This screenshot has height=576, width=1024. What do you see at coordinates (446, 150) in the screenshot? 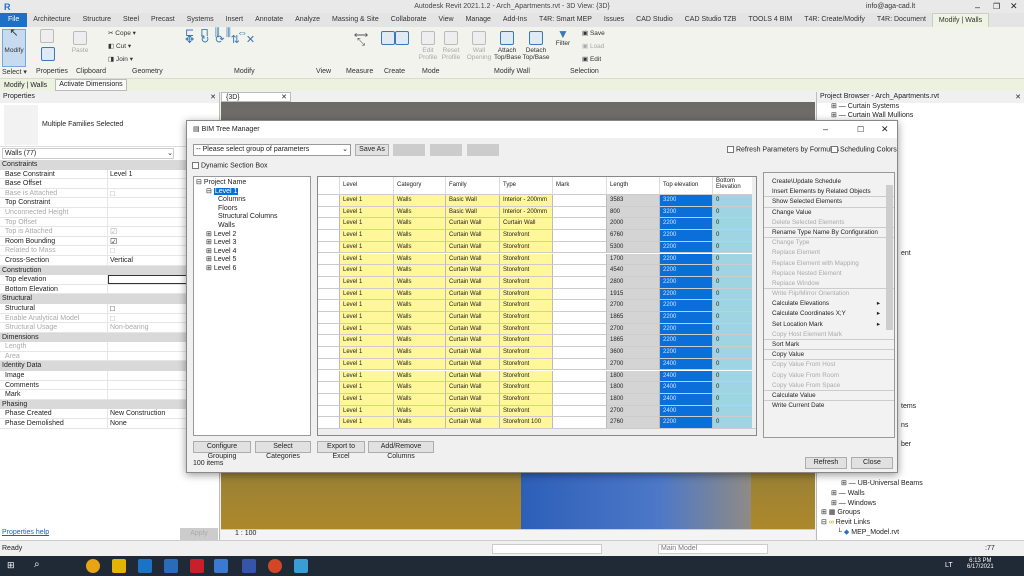
I see `rename-button: Rename` at bounding box center [446, 150].